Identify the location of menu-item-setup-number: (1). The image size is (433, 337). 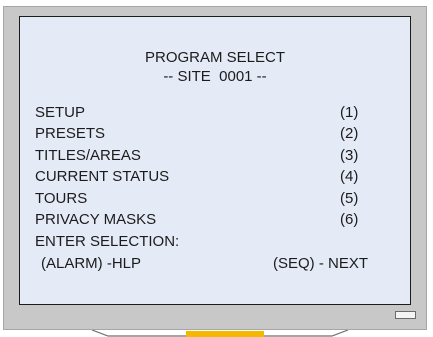
(349, 112).